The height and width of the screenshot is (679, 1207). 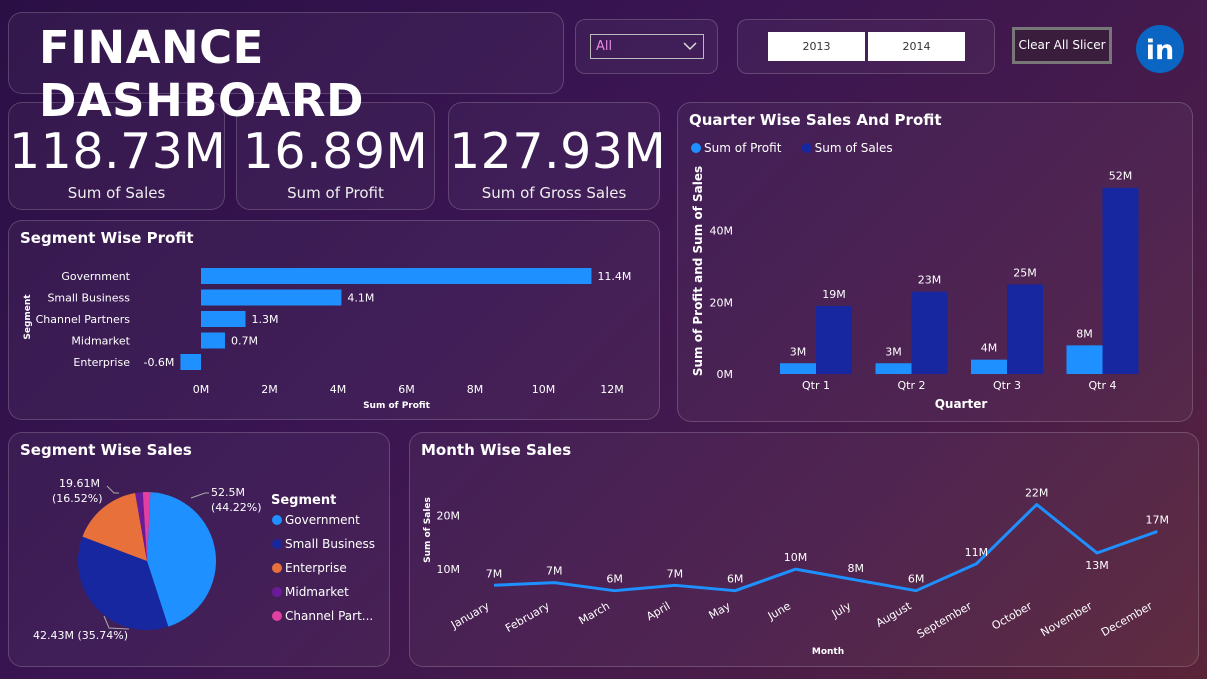 What do you see at coordinates (360, 298) in the screenshot?
I see `data-label: 4.1M` at bounding box center [360, 298].